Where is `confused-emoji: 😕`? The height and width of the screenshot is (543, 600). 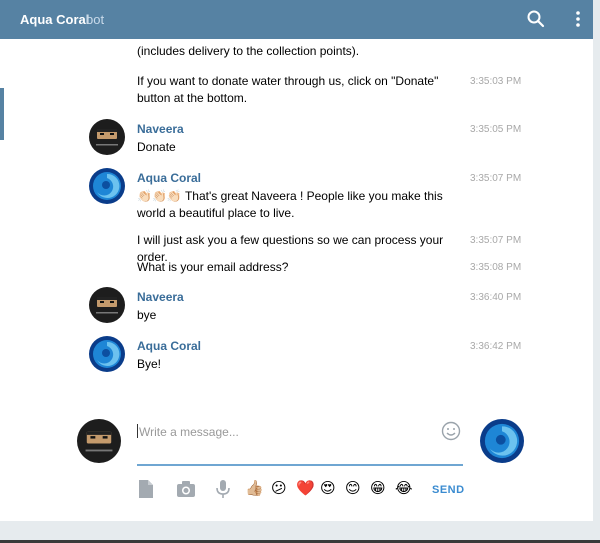 confused-emoji: 😕 is located at coordinates (282, 489).